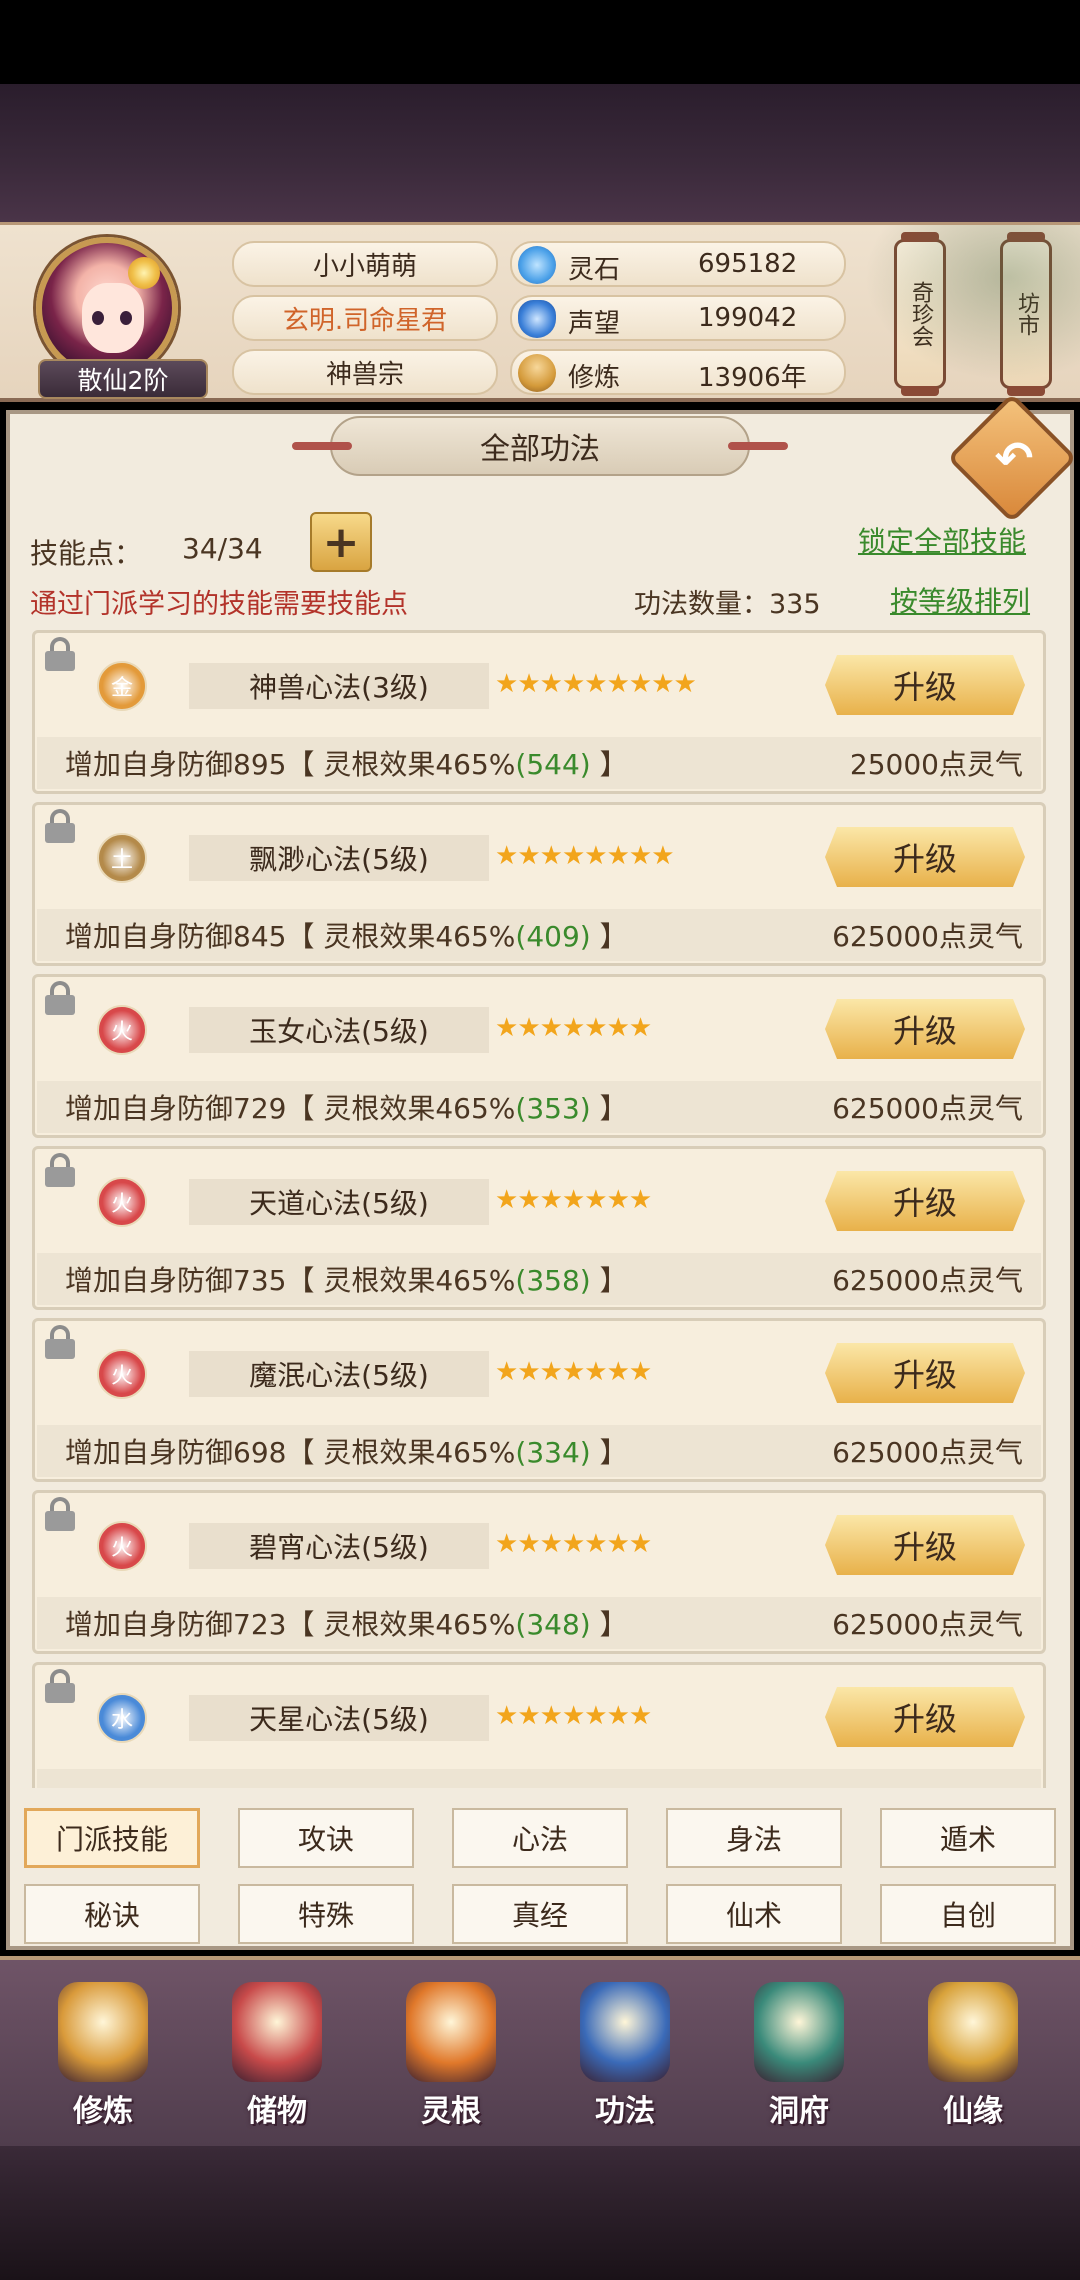  I want to click on category-tab: 仙术, so click(754, 1914).